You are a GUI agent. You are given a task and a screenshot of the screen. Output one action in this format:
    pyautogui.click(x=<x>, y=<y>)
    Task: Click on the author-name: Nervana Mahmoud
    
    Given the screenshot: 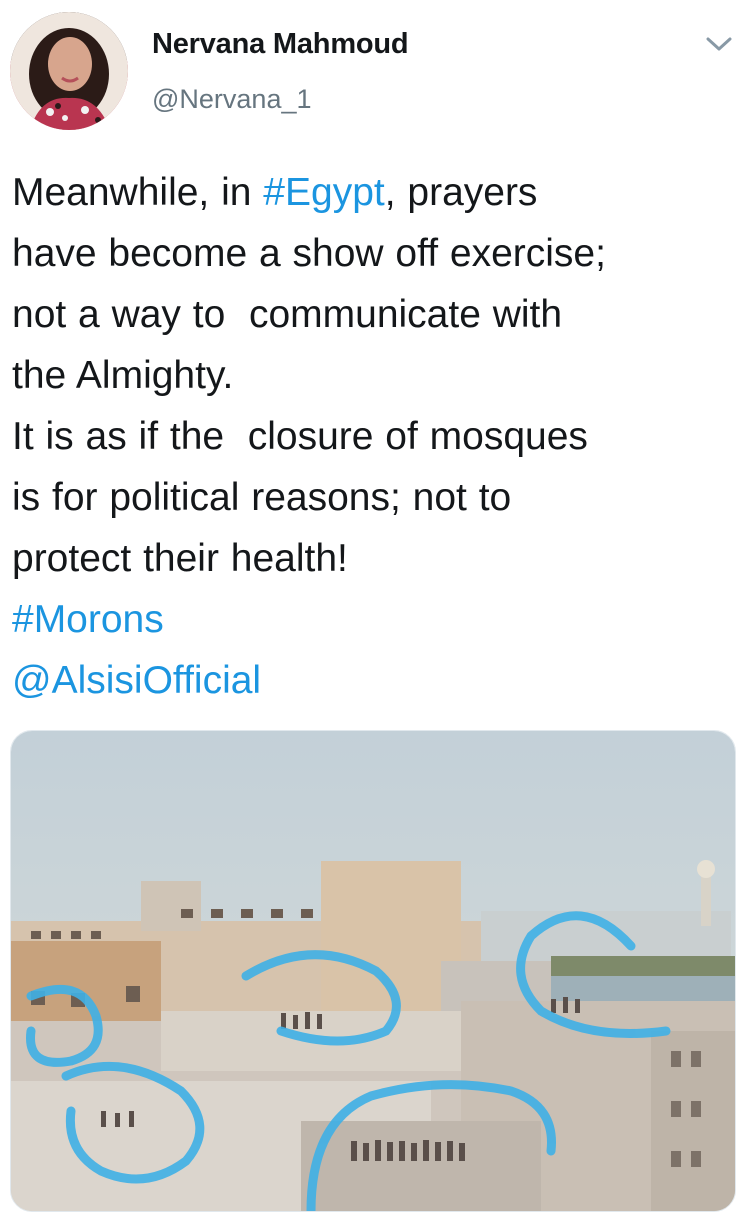 What is the action you would take?
    pyautogui.click(x=280, y=44)
    